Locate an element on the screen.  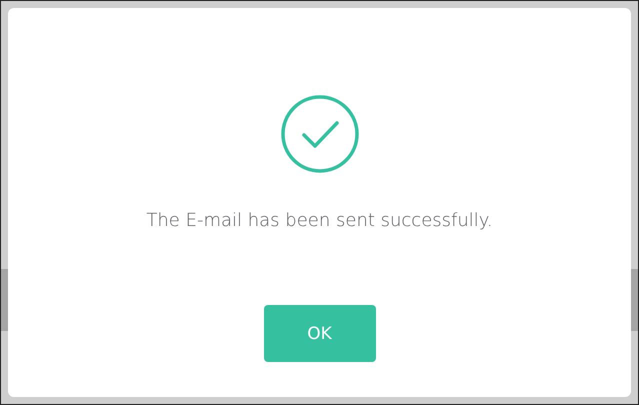
success-message: The E-mail has been sent successfully. is located at coordinates (319, 220).